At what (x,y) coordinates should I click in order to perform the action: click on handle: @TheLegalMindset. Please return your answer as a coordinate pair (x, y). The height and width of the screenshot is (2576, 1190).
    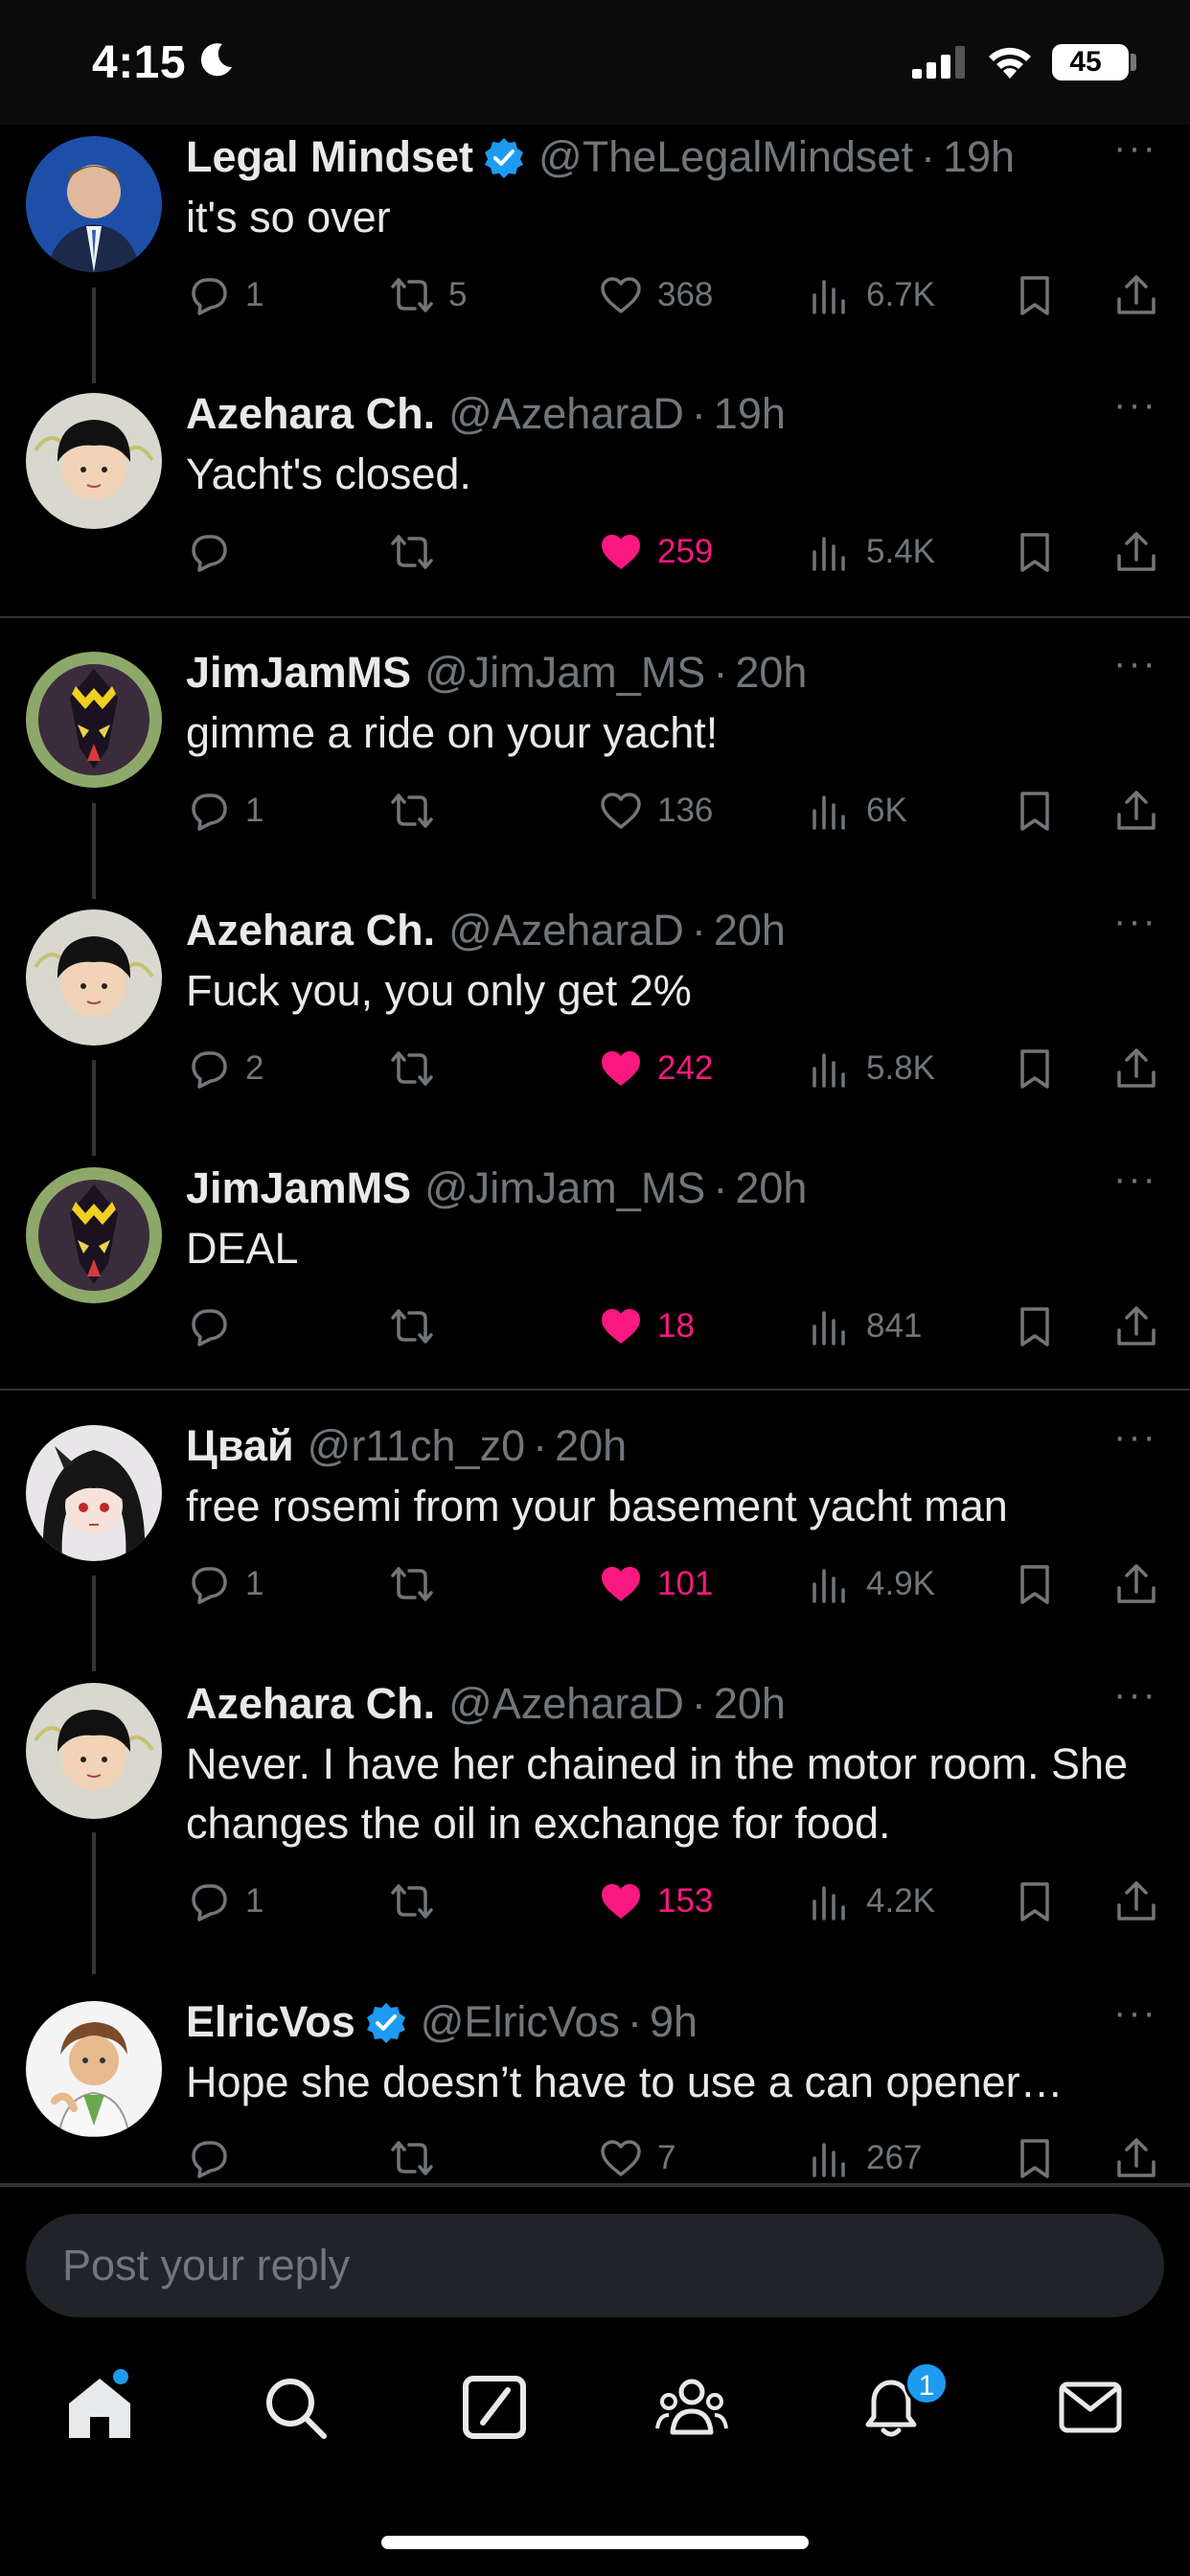
    Looking at the image, I should click on (726, 157).